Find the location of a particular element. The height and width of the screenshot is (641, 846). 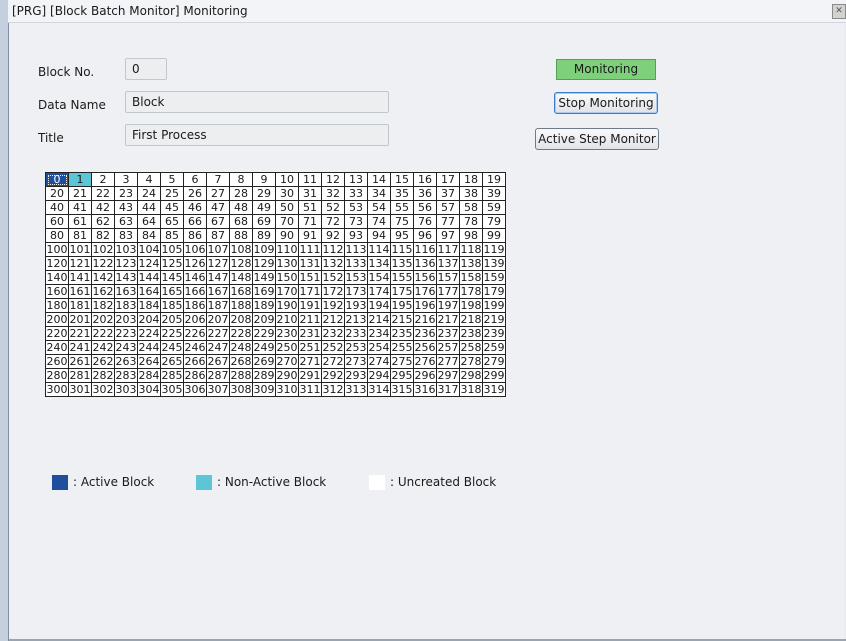

block-cell: 188 is located at coordinates (241, 305).